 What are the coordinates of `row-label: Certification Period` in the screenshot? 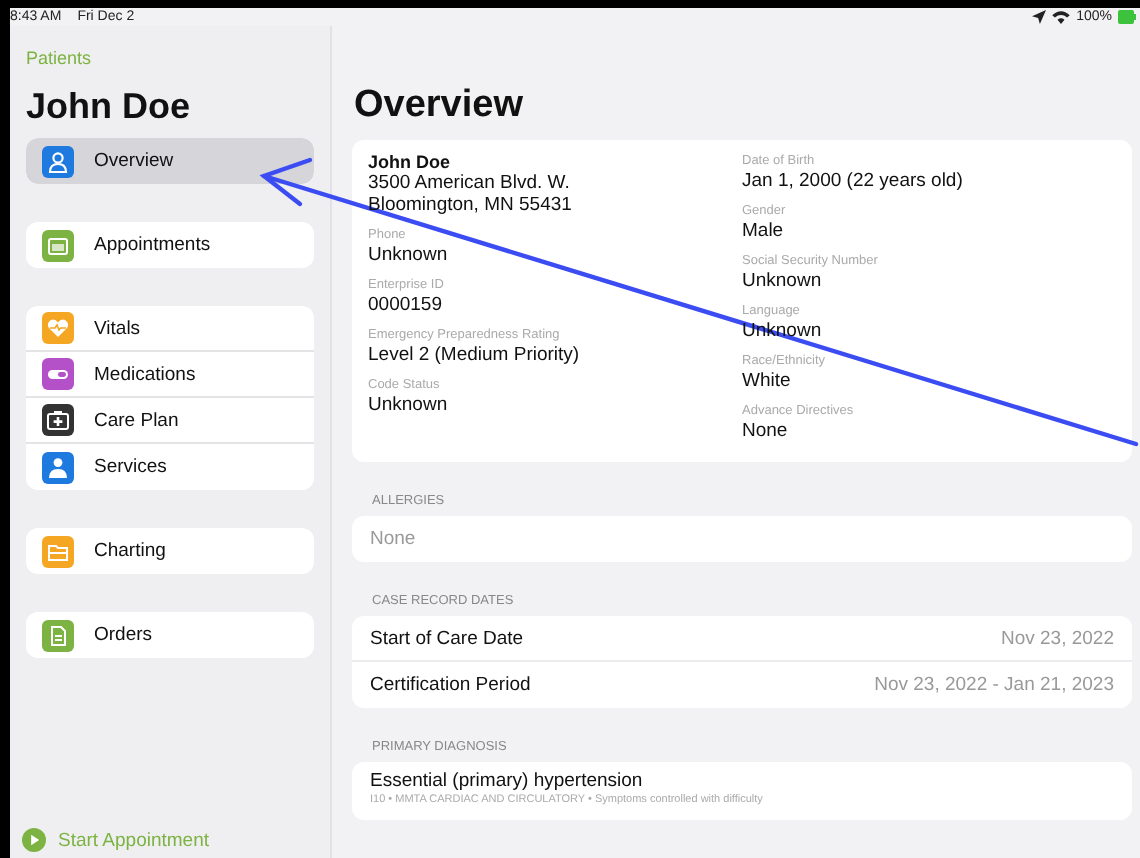 It's located at (450, 685).